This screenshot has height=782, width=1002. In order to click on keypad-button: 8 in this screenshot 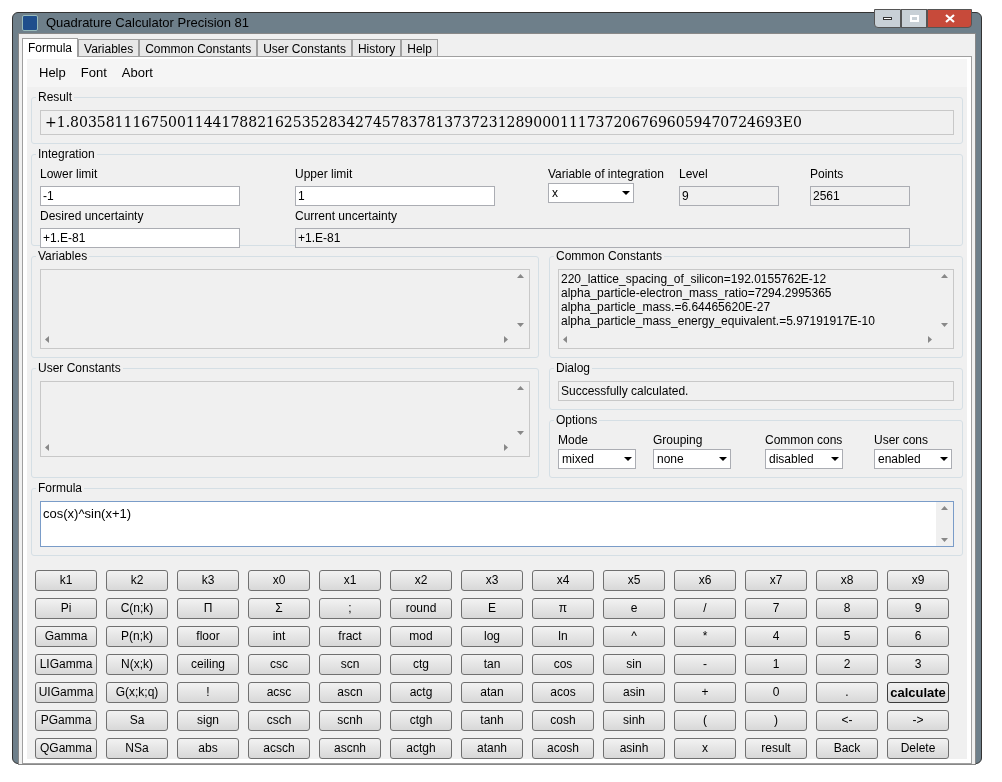, I will do `click(847, 608)`.